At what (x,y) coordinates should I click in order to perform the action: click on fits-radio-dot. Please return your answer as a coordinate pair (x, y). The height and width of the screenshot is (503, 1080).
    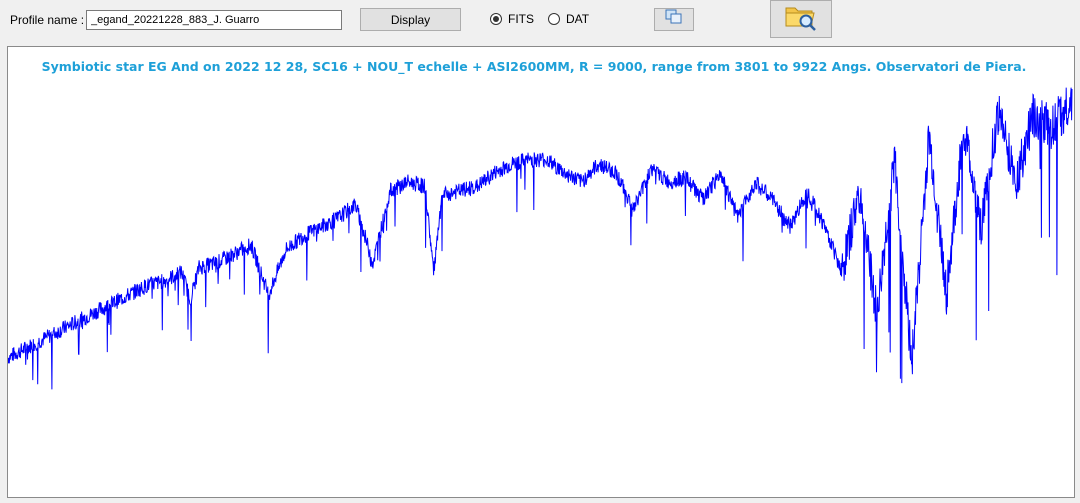
    Looking at the image, I should click on (496, 19).